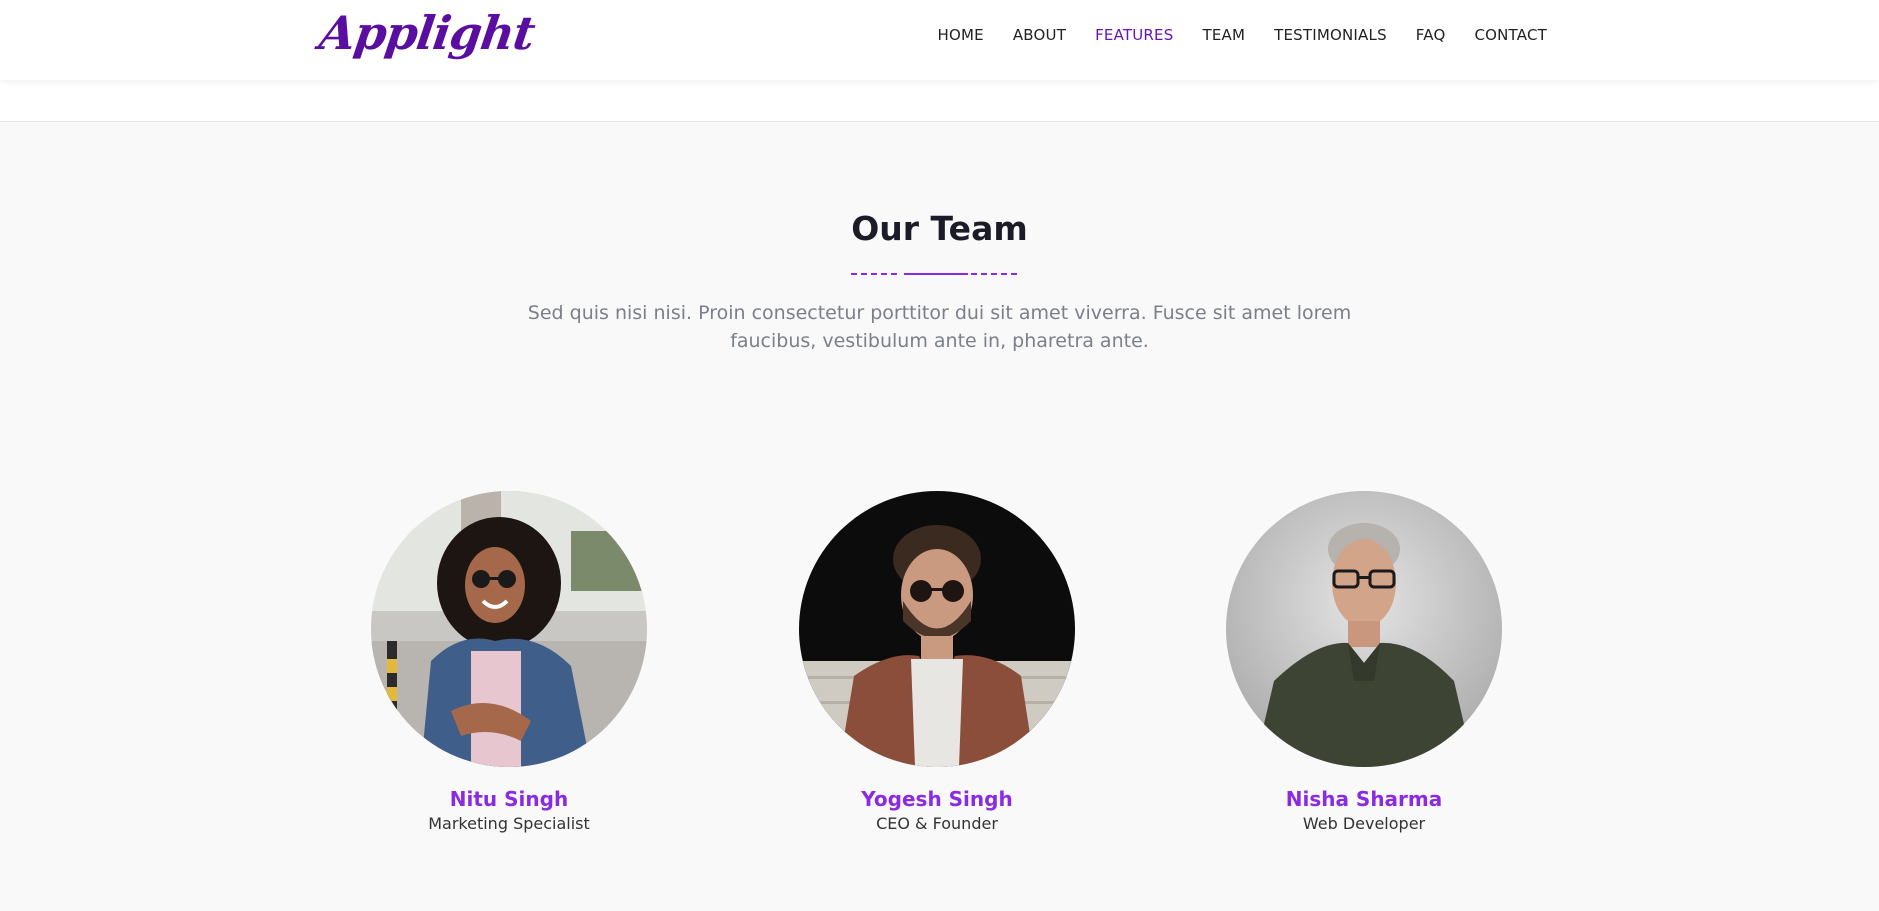  Describe the element at coordinates (509, 823) in the screenshot. I see `member-role: Marketing Specialist` at that location.